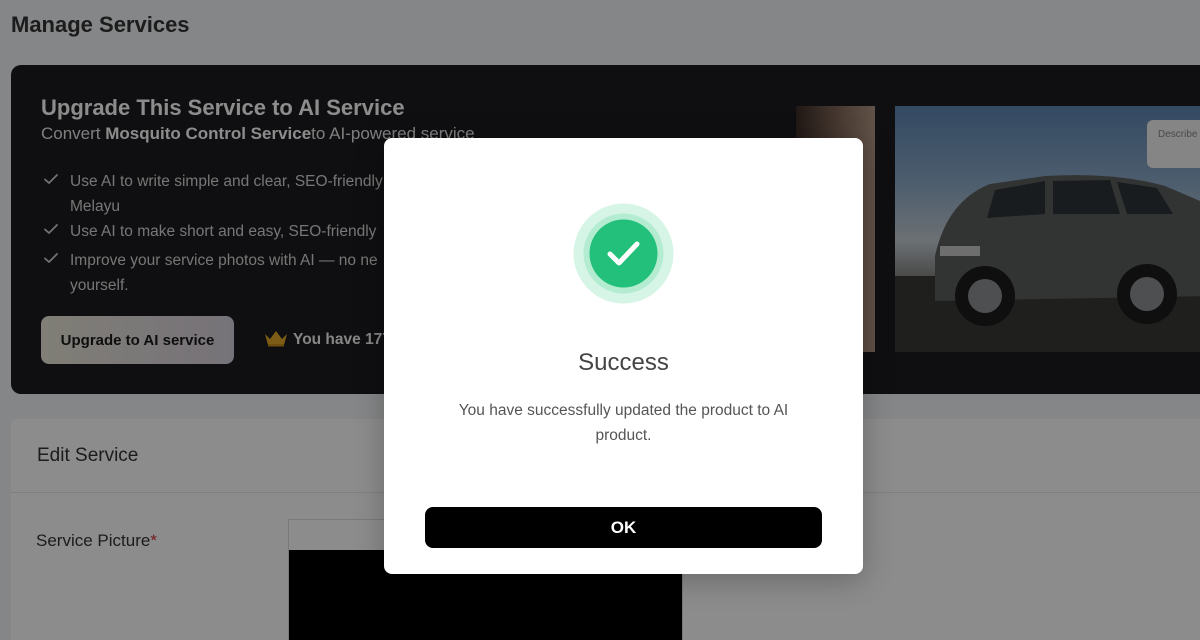 The width and height of the screenshot is (1200, 640). Describe the element at coordinates (623, 527) in the screenshot. I see `ok-button: OK` at that location.